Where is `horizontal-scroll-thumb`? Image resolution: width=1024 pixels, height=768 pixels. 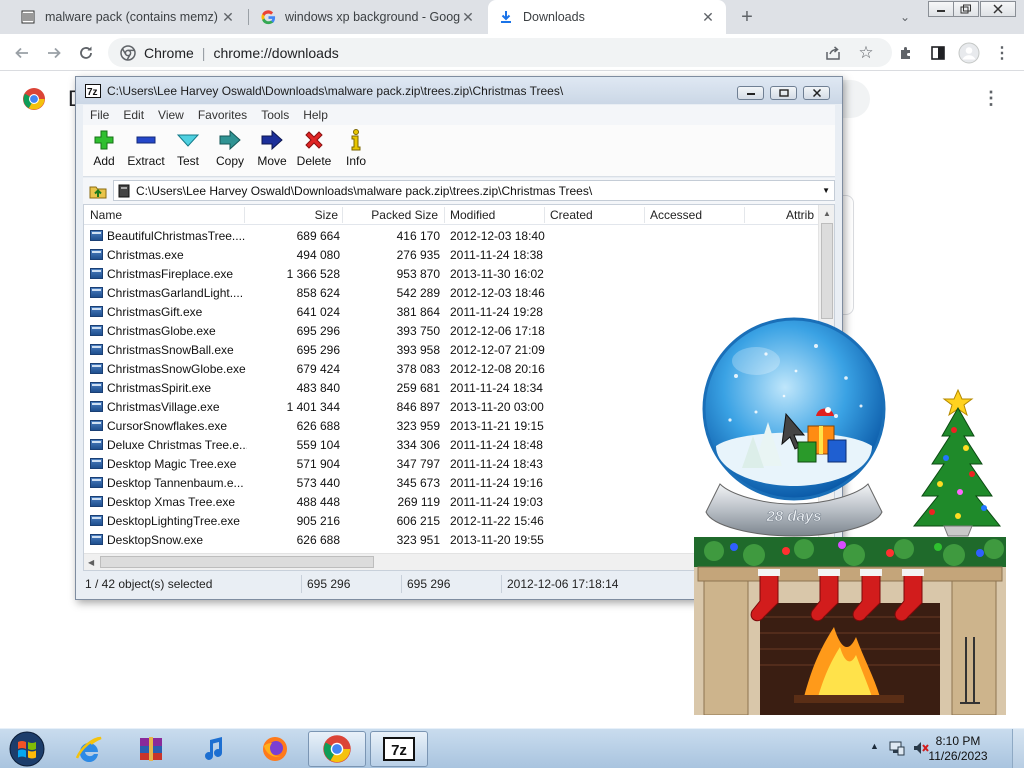 horizontal-scroll-thumb is located at coordinates (237, 562).